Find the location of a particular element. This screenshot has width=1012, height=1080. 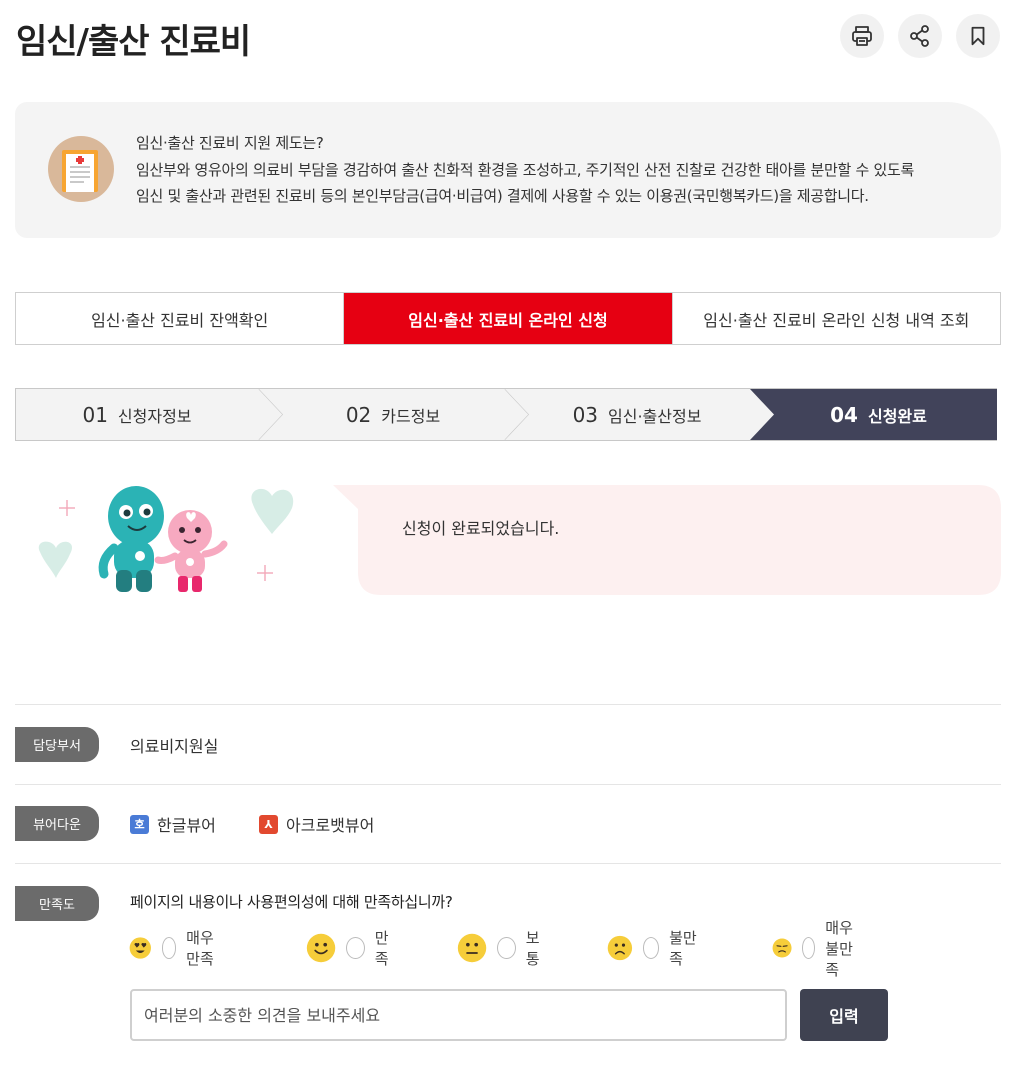

unamused-face-icon is located at coordinates (782, 948).